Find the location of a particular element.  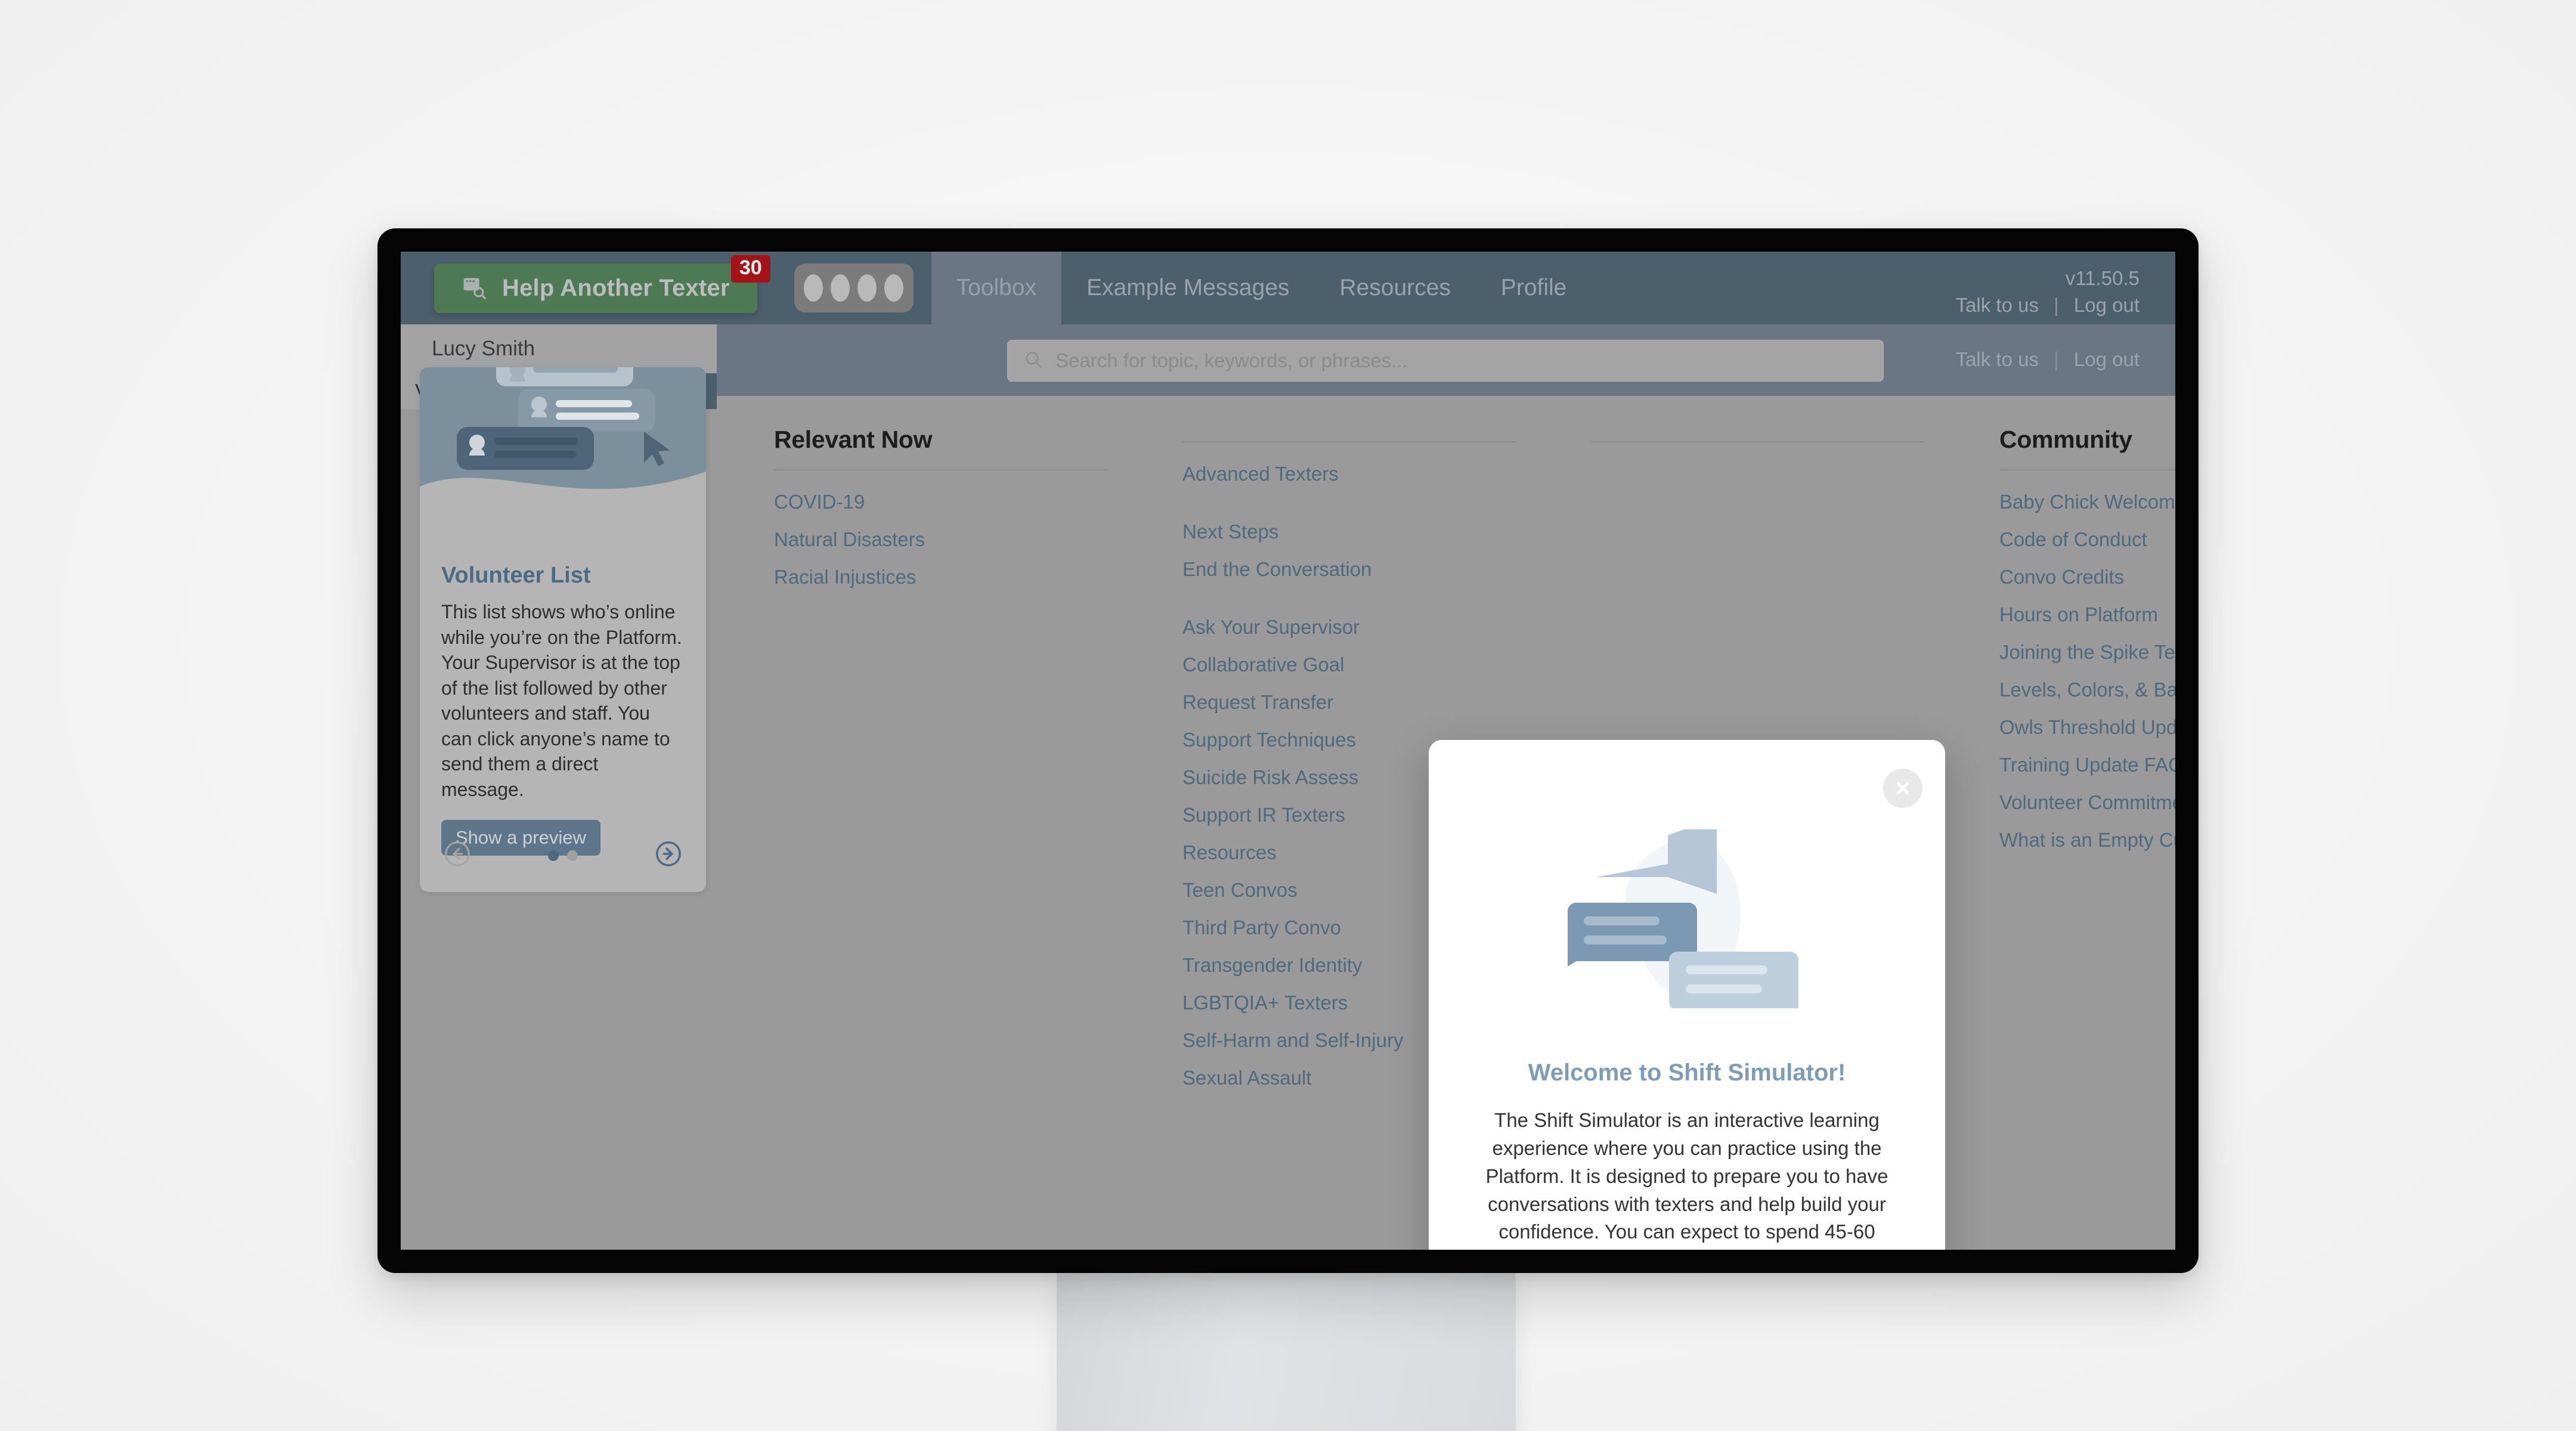

link-natural-disasters: Natural Disasters is located at coordinates (941, 539).